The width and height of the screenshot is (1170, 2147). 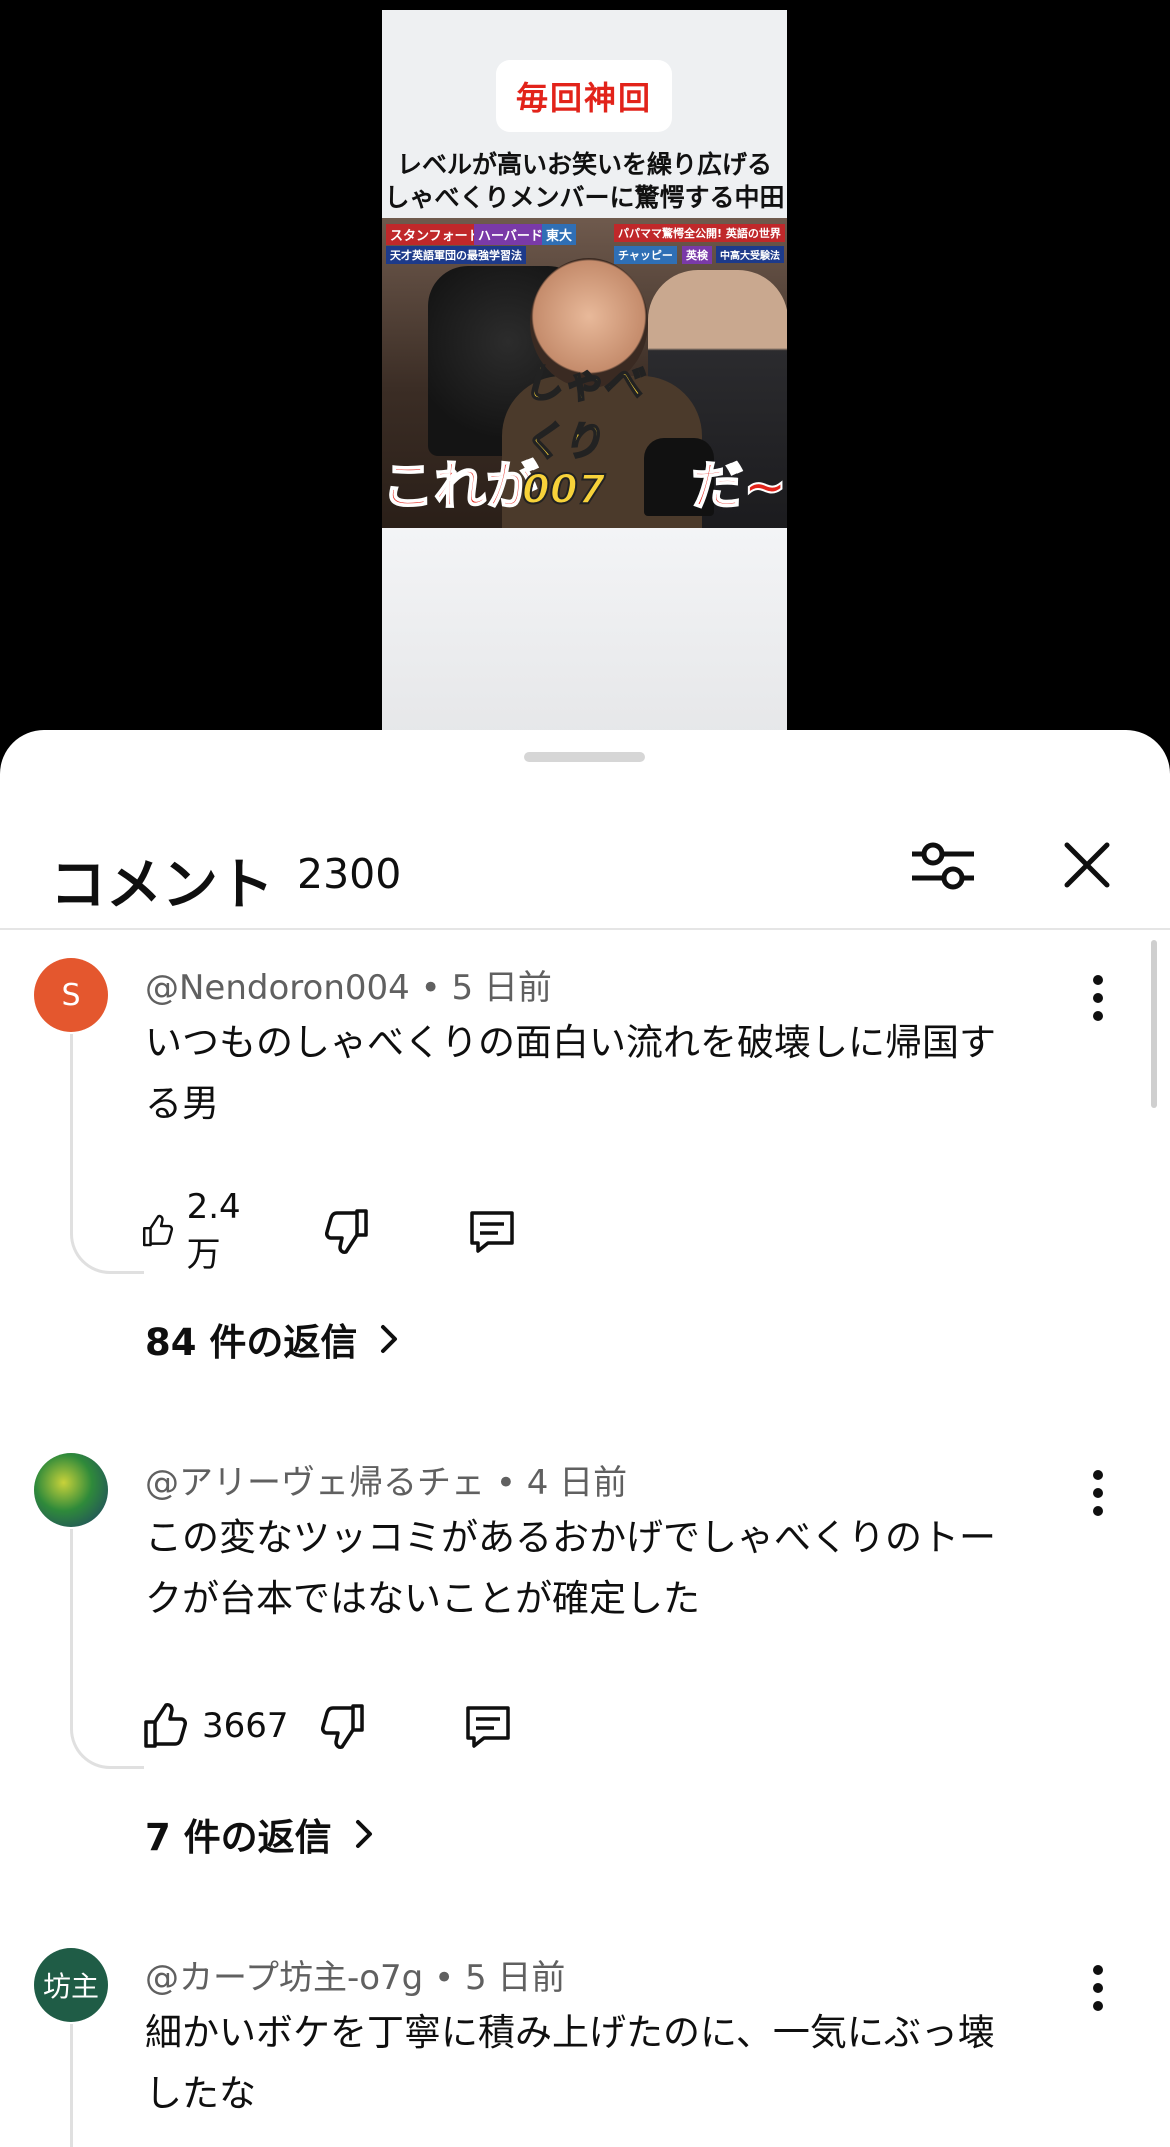 What do you see at coordinates (213, 1230) in the screenshot?
I see `like-count: 2.4 万` at bounding box center [213, 1230].